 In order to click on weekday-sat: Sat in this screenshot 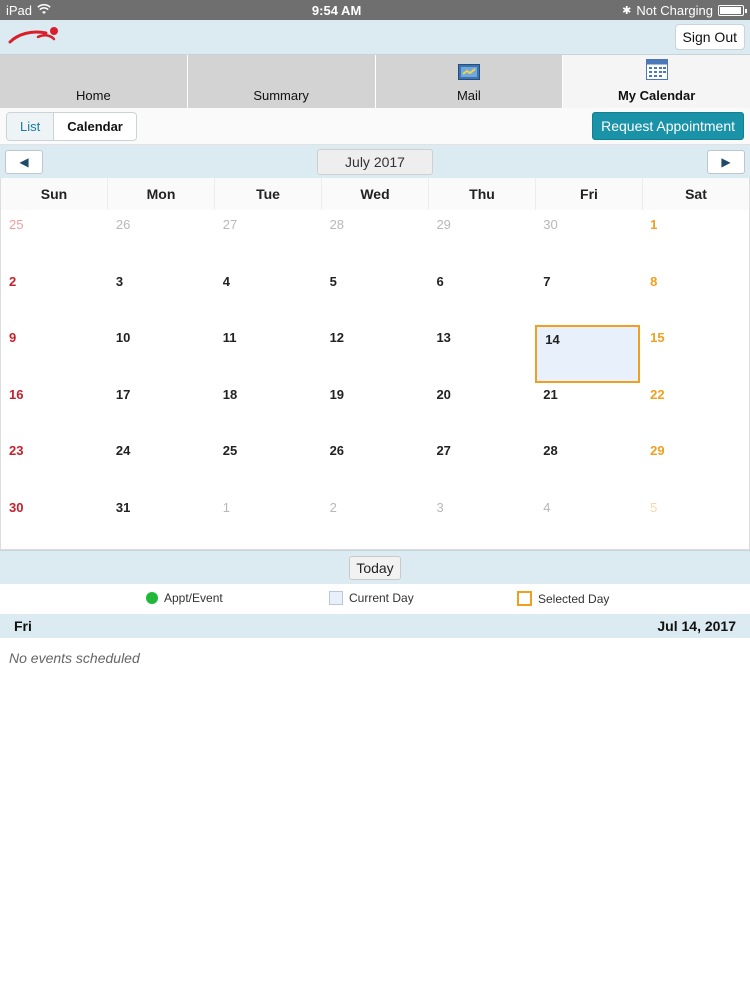, I will do `click(696, 194)`.